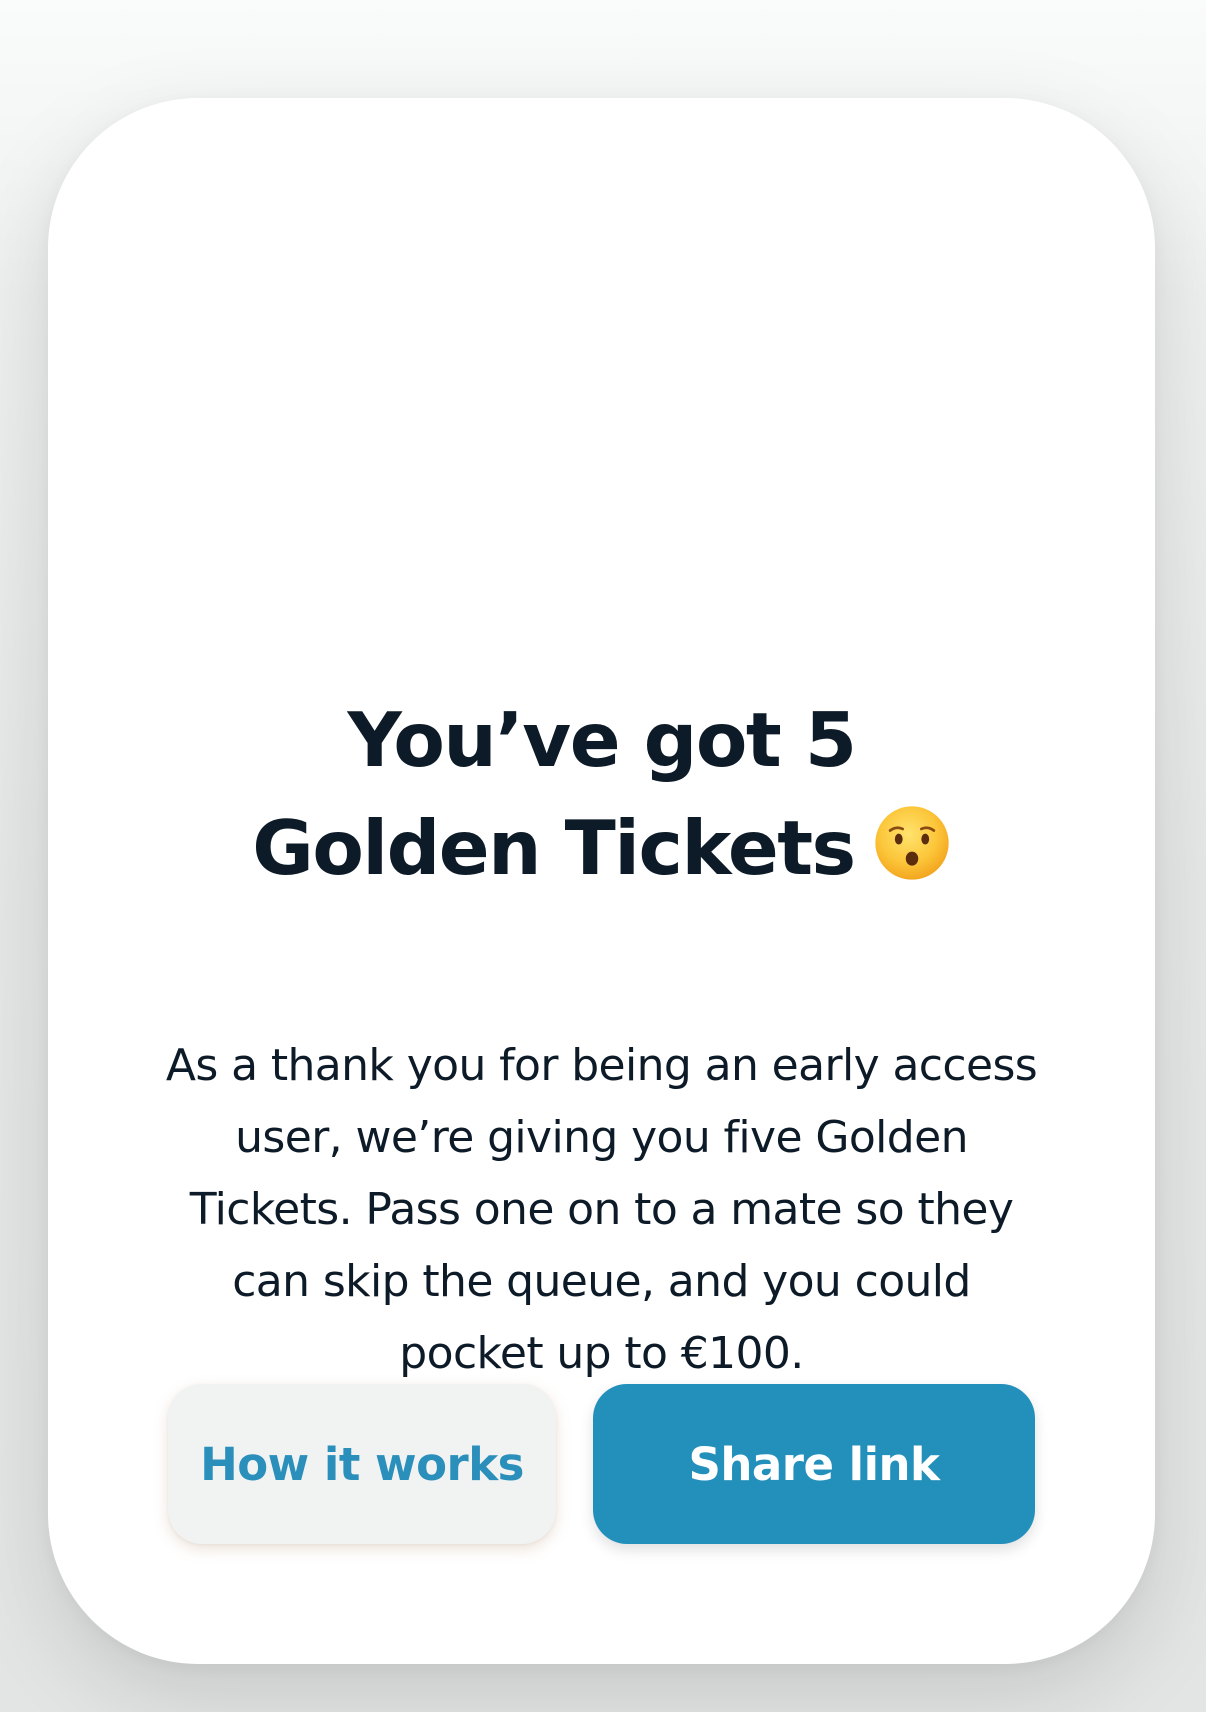 The image size is (1206, 1712). What do you see at coordinates (554, 848) in the screenshot?
I see `title-line-2-text: Golden Tickets` at bounding box center [554, 848].